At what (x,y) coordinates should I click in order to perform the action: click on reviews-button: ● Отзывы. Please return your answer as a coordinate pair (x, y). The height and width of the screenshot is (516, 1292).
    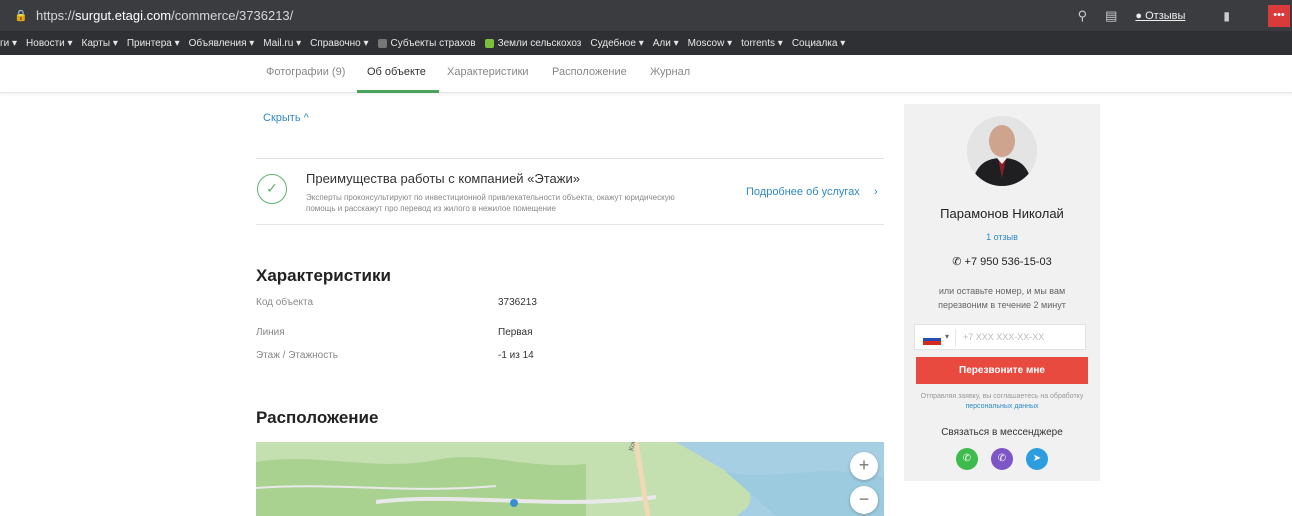
    Looking at the image, I should click on (1160, 16).